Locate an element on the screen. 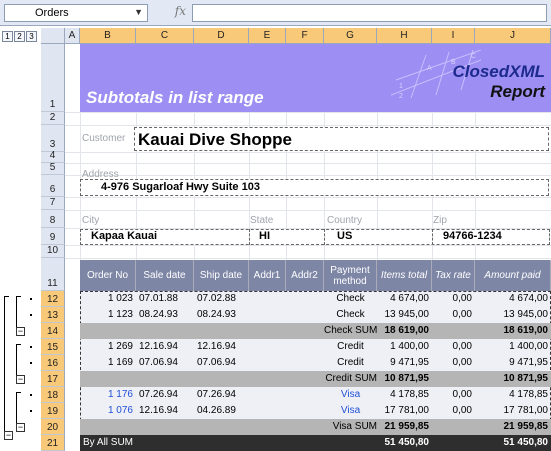  order-no-cell: 1 269 is located at coordinates (106, 346).